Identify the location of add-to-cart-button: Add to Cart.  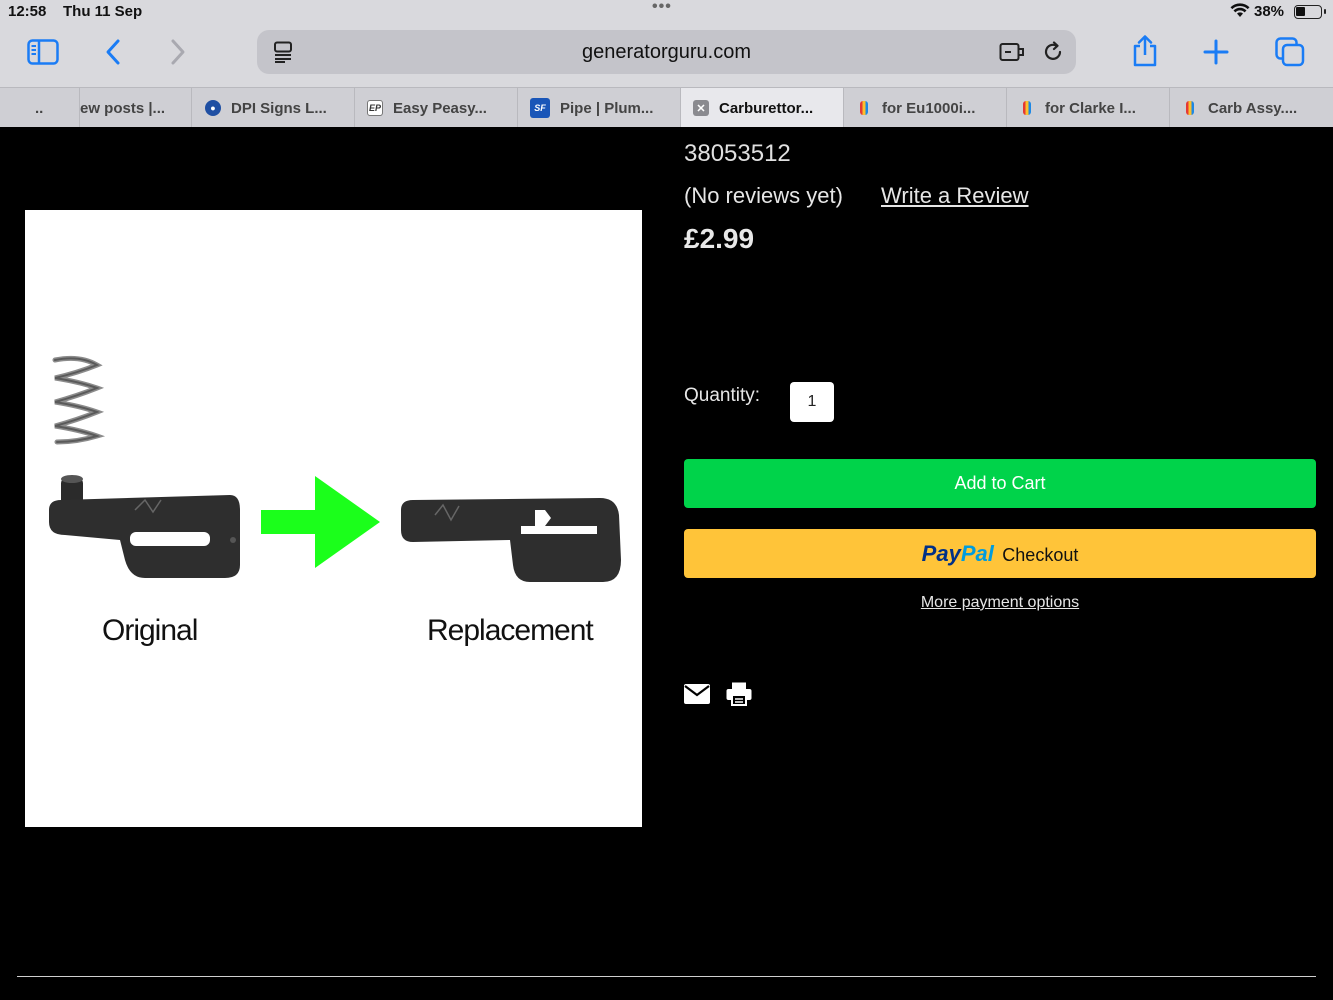
(1000, 483).